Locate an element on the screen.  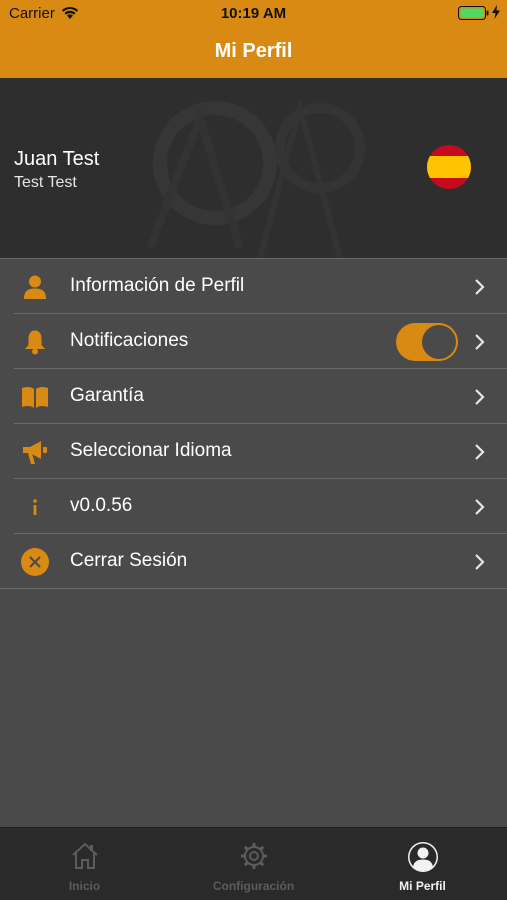
battery-icon is located at coordinates (474, 15).